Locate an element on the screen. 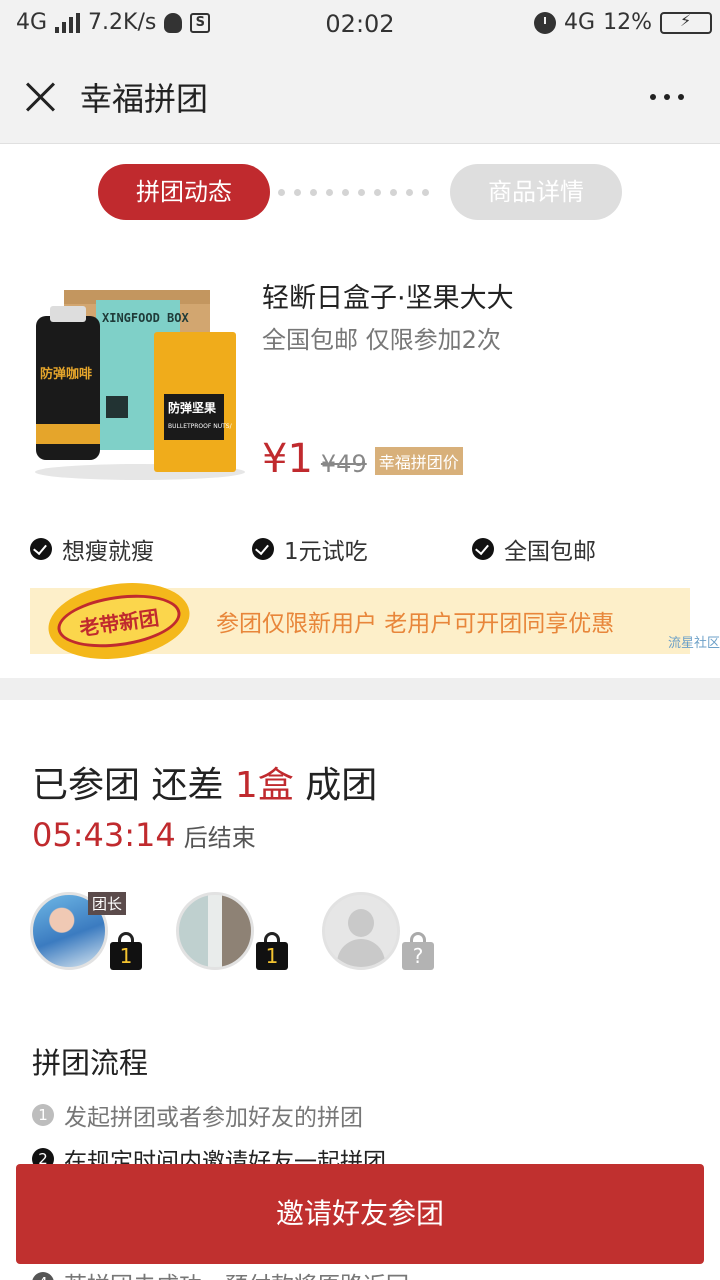 The height and width of the screenshot is (1280, 720). feature-item: 想瘦就瘦 is located at coordinates (92, 549).